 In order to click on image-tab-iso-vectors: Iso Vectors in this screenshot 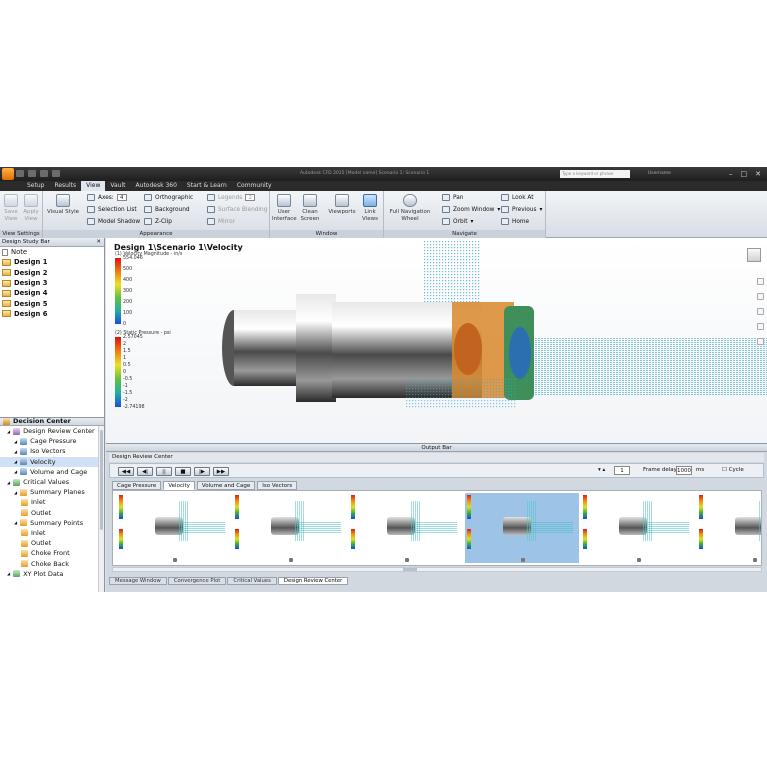, I will do `click(277, 485)`.